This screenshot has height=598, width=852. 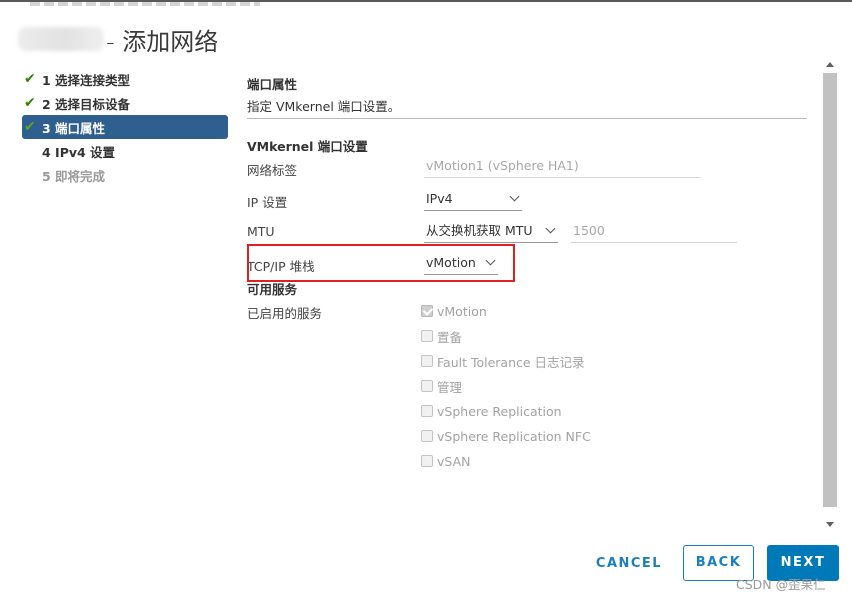 I want to click on section-description: 指定 VMkernel 端口设置。, so click(x=324, y=106).